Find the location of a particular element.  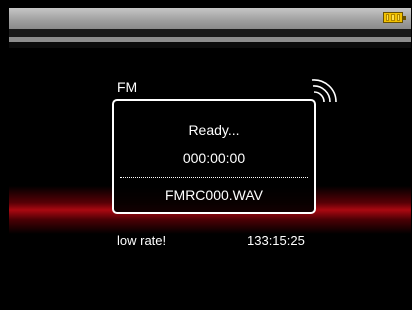

elapsed-time: 000:00:00 is located at coordinates (214, 158).